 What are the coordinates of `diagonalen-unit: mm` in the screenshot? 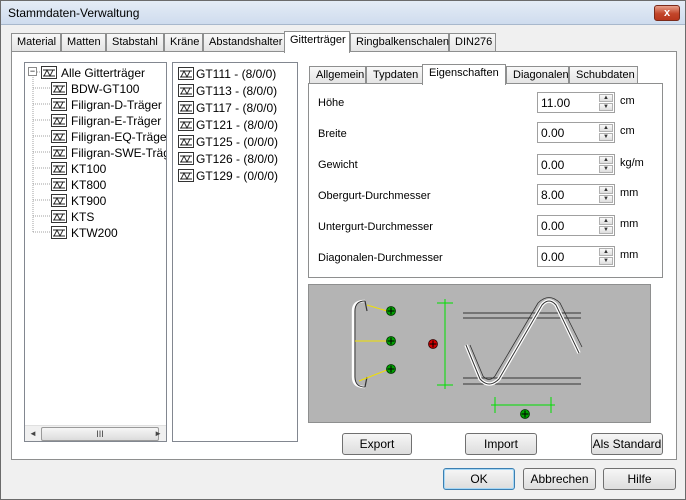 It's located at (629, 255).